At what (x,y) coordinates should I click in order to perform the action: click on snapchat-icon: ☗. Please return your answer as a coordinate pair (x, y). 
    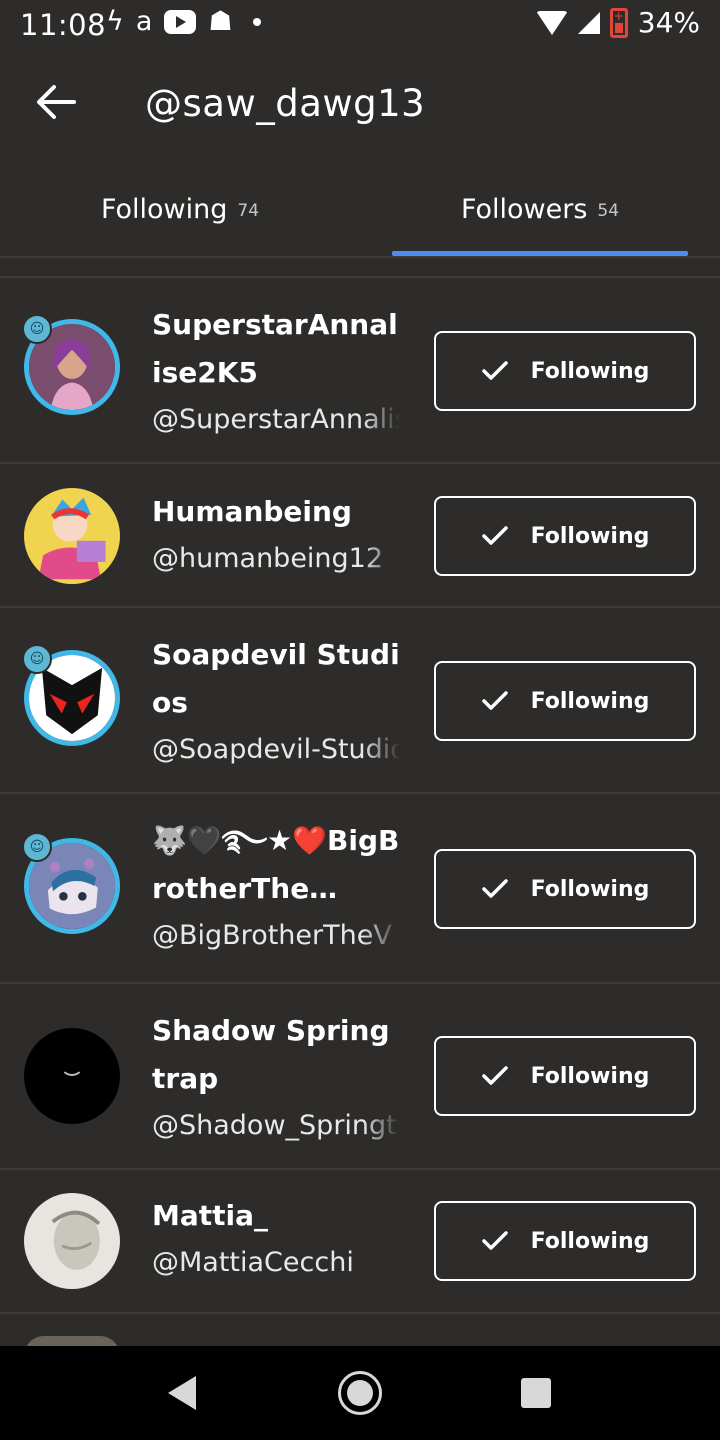
    Looking at the image, I should click on (220, 21).